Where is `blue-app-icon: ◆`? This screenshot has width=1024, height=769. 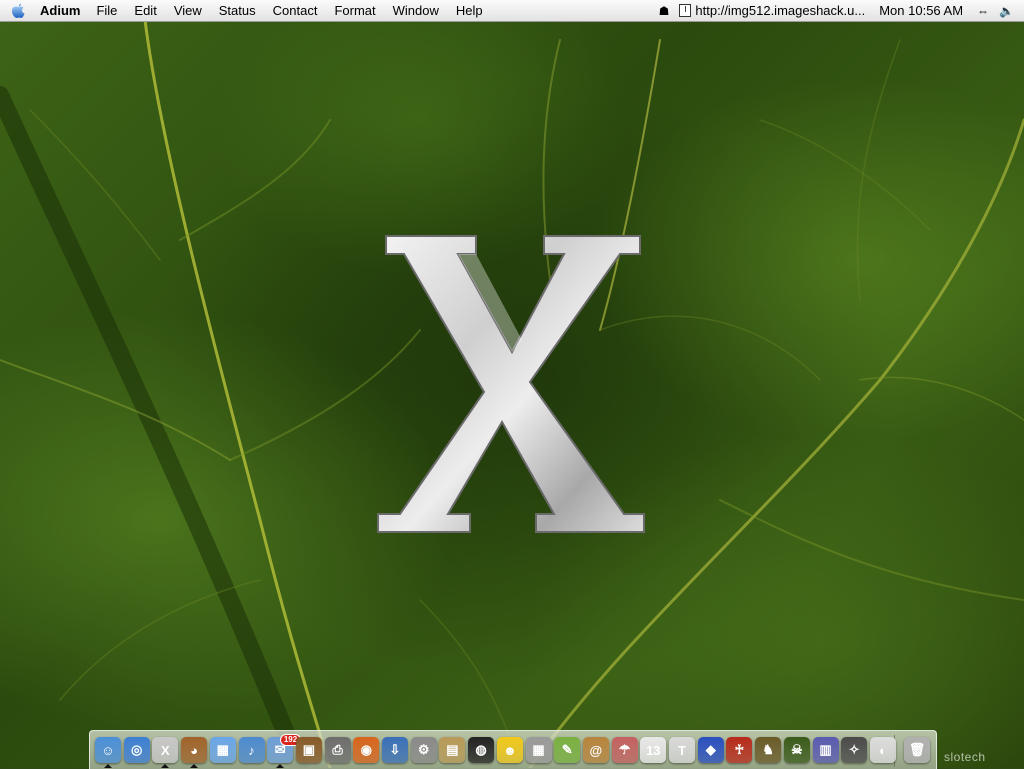
blue-app-icon: ◆ is located at coordinates (710, 750).